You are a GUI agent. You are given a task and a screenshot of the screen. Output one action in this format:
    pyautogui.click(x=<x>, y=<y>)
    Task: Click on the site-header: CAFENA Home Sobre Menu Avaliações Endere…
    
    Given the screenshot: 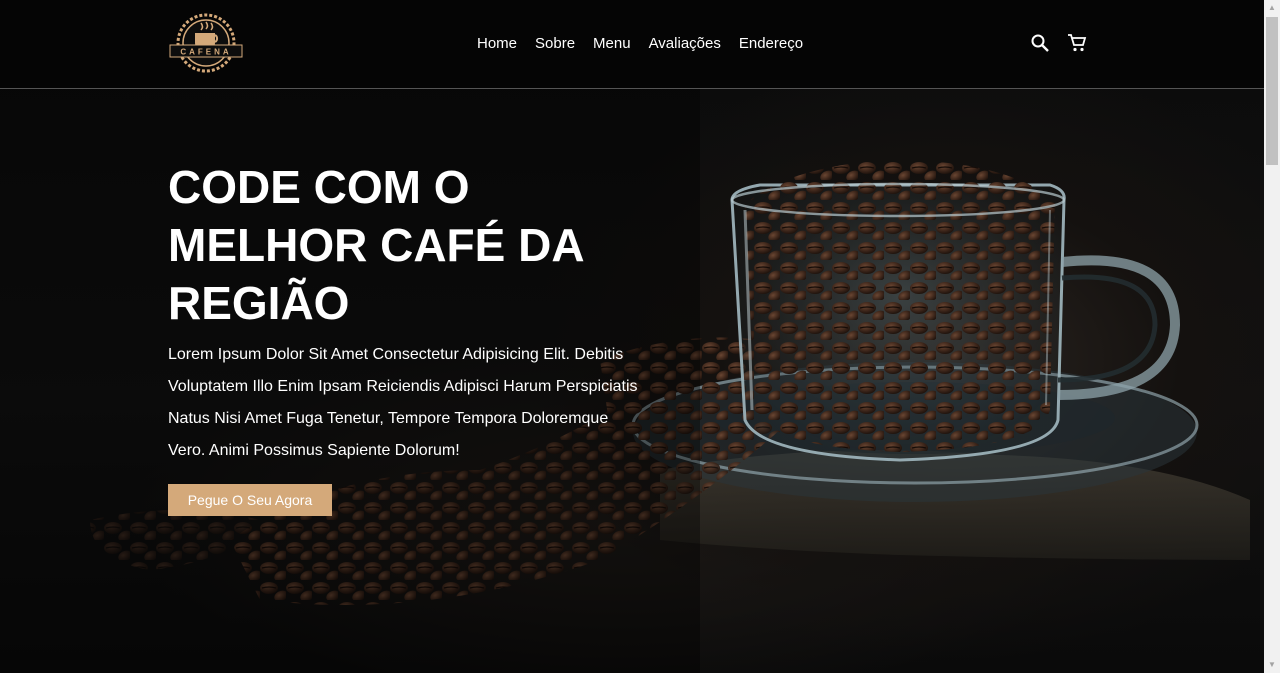 What is the action you would take?
    pyautogui.click(x=632, y=44)
    